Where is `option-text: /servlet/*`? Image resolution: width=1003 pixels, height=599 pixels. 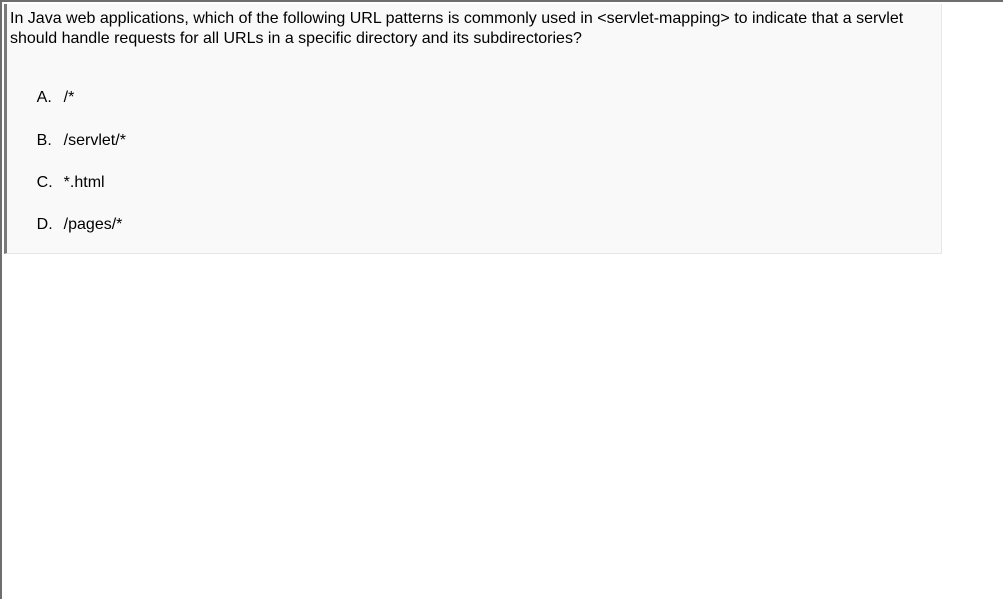 option-text: /servlet/* is located at coordinates (94, 140).